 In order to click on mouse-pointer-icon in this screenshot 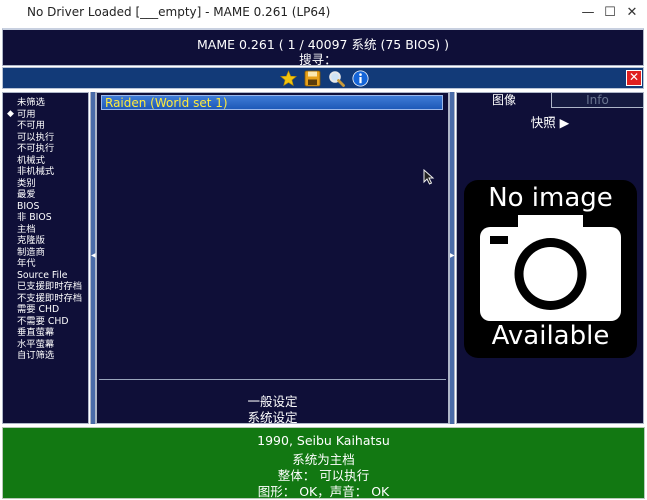, I will do `click(429, 177)`.